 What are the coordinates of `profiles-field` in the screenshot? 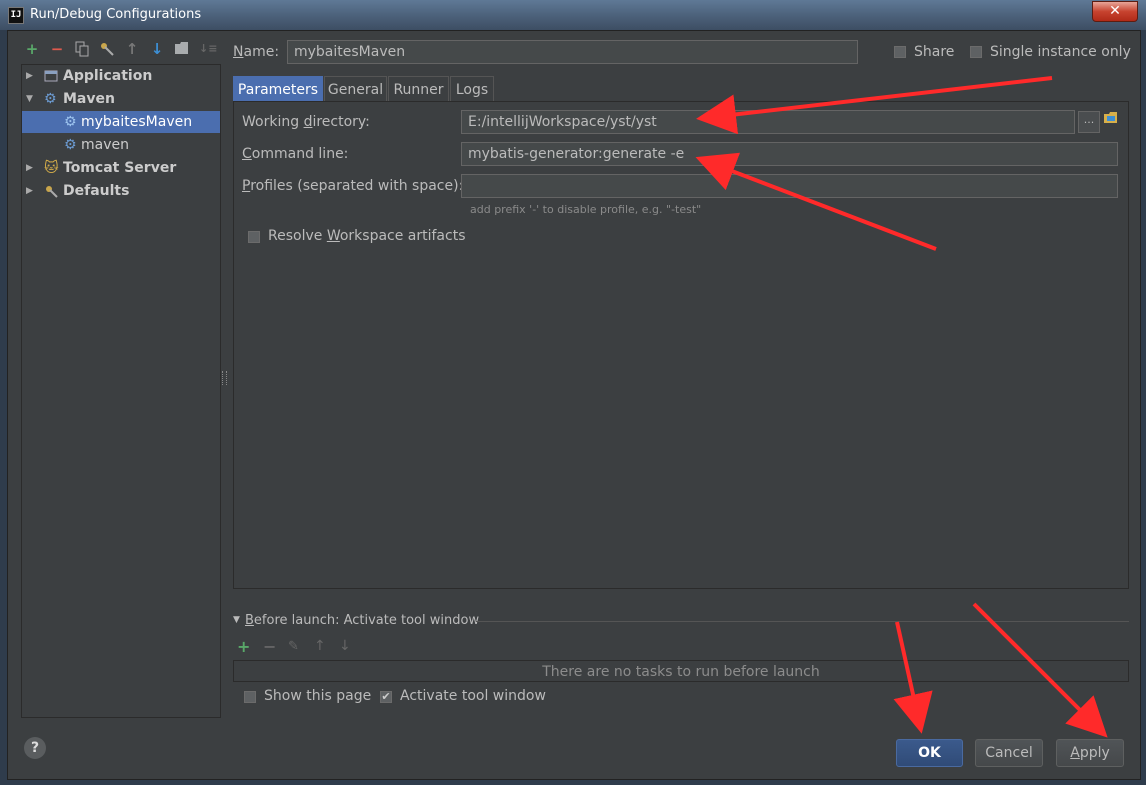 It's located at (789, 186).